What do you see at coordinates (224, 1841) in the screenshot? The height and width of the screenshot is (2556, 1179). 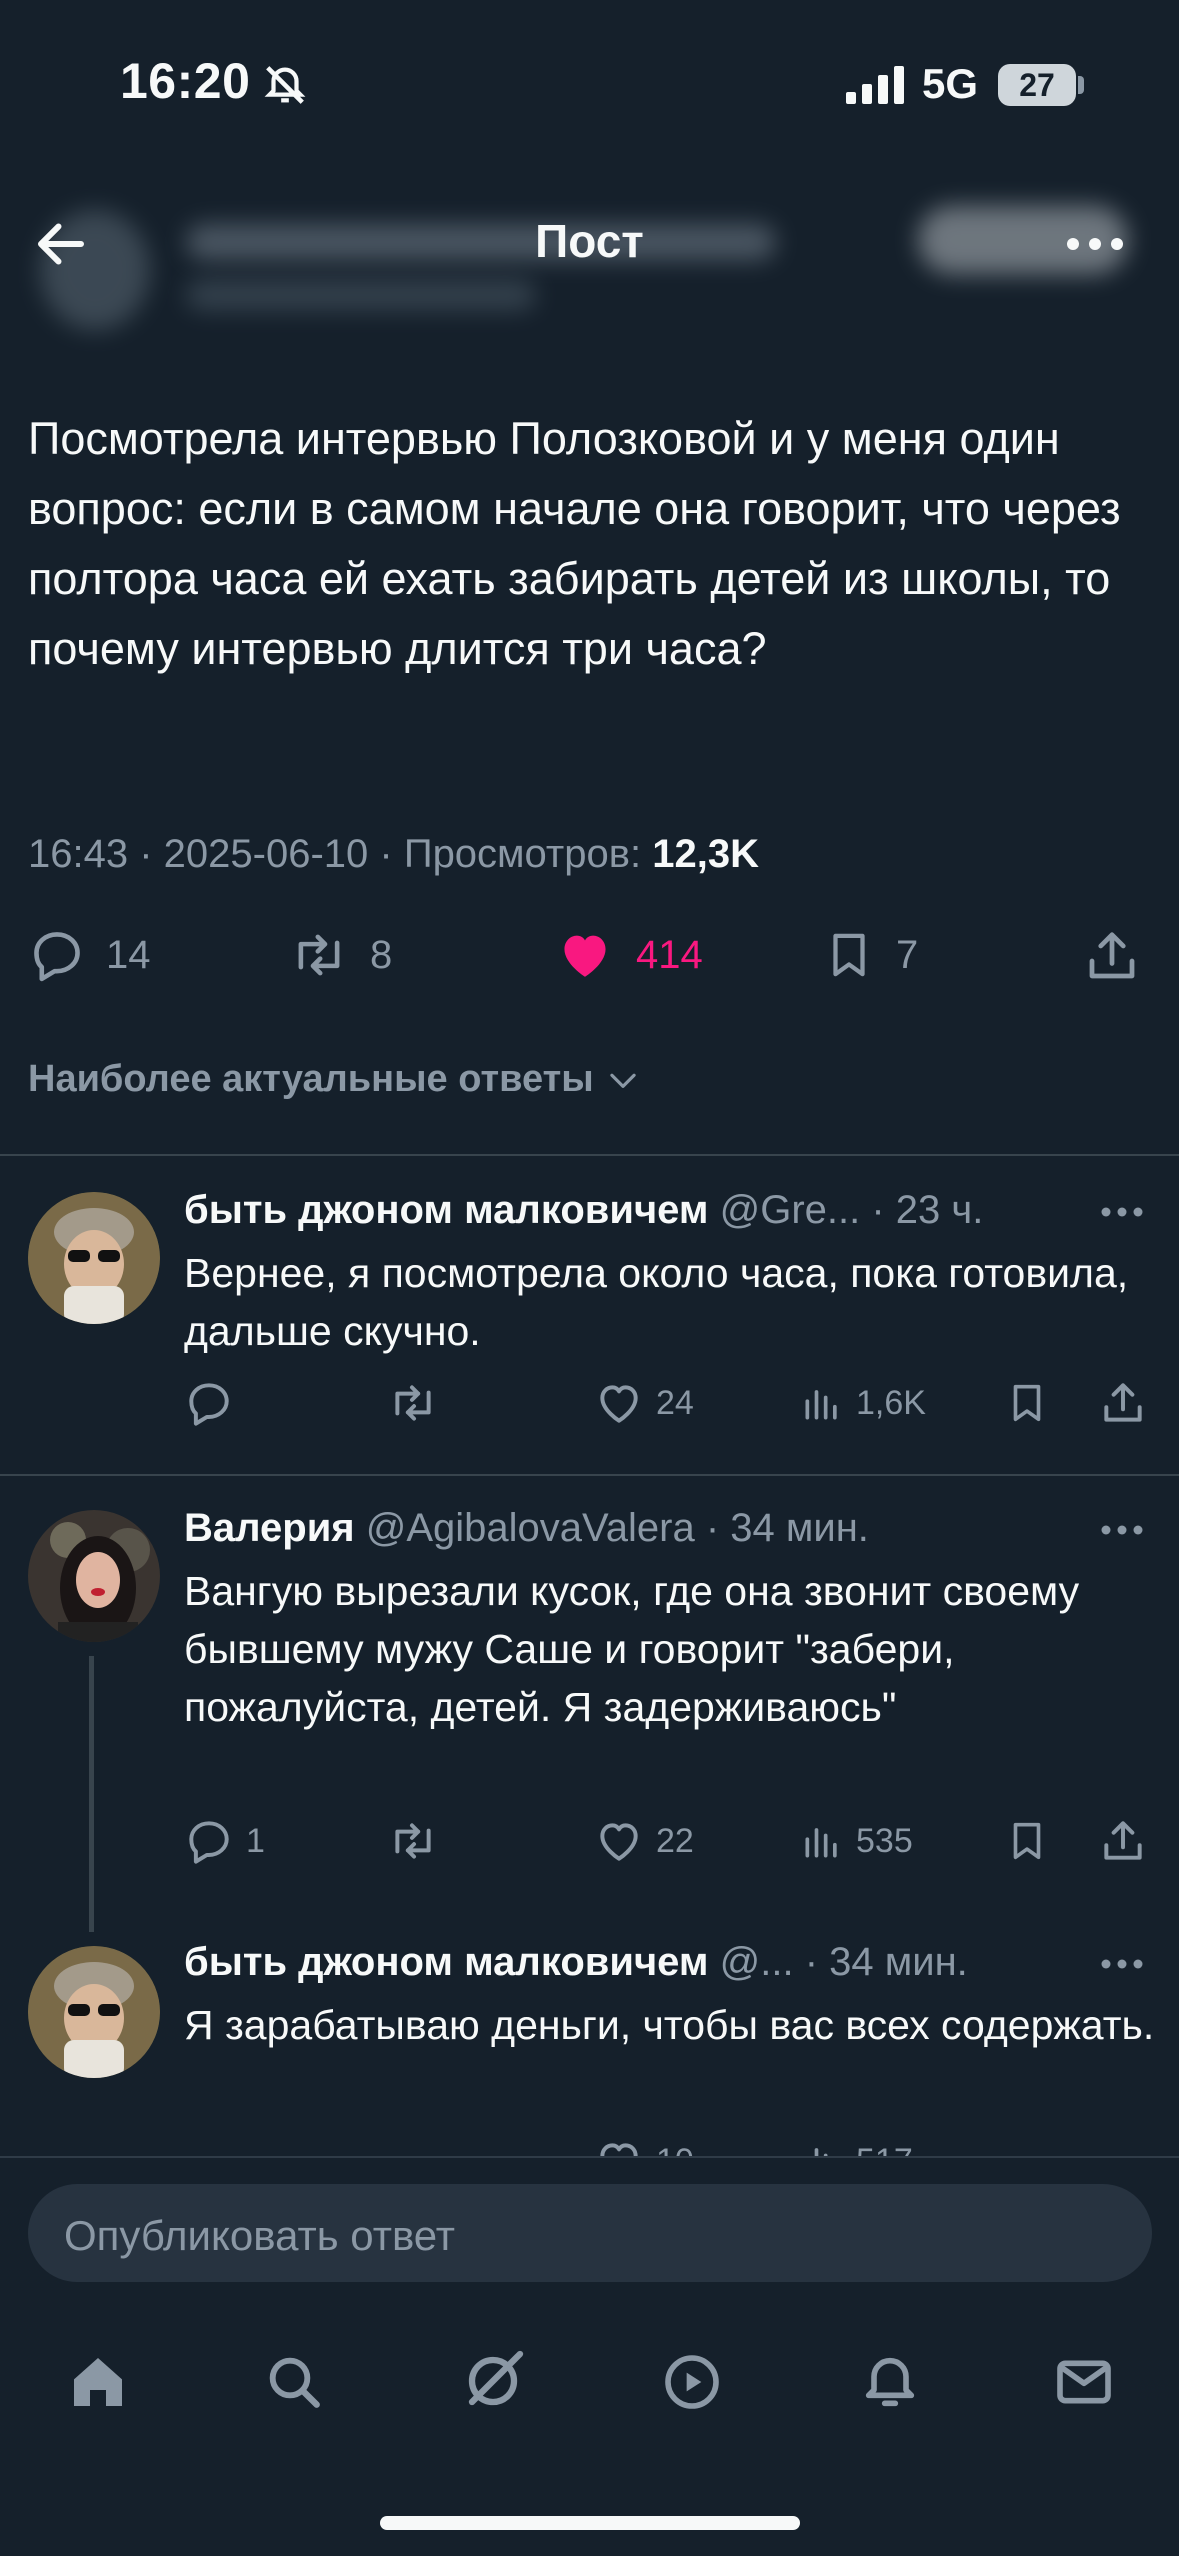 I see `reply-action: 1` at bounding box center [224, 1841].